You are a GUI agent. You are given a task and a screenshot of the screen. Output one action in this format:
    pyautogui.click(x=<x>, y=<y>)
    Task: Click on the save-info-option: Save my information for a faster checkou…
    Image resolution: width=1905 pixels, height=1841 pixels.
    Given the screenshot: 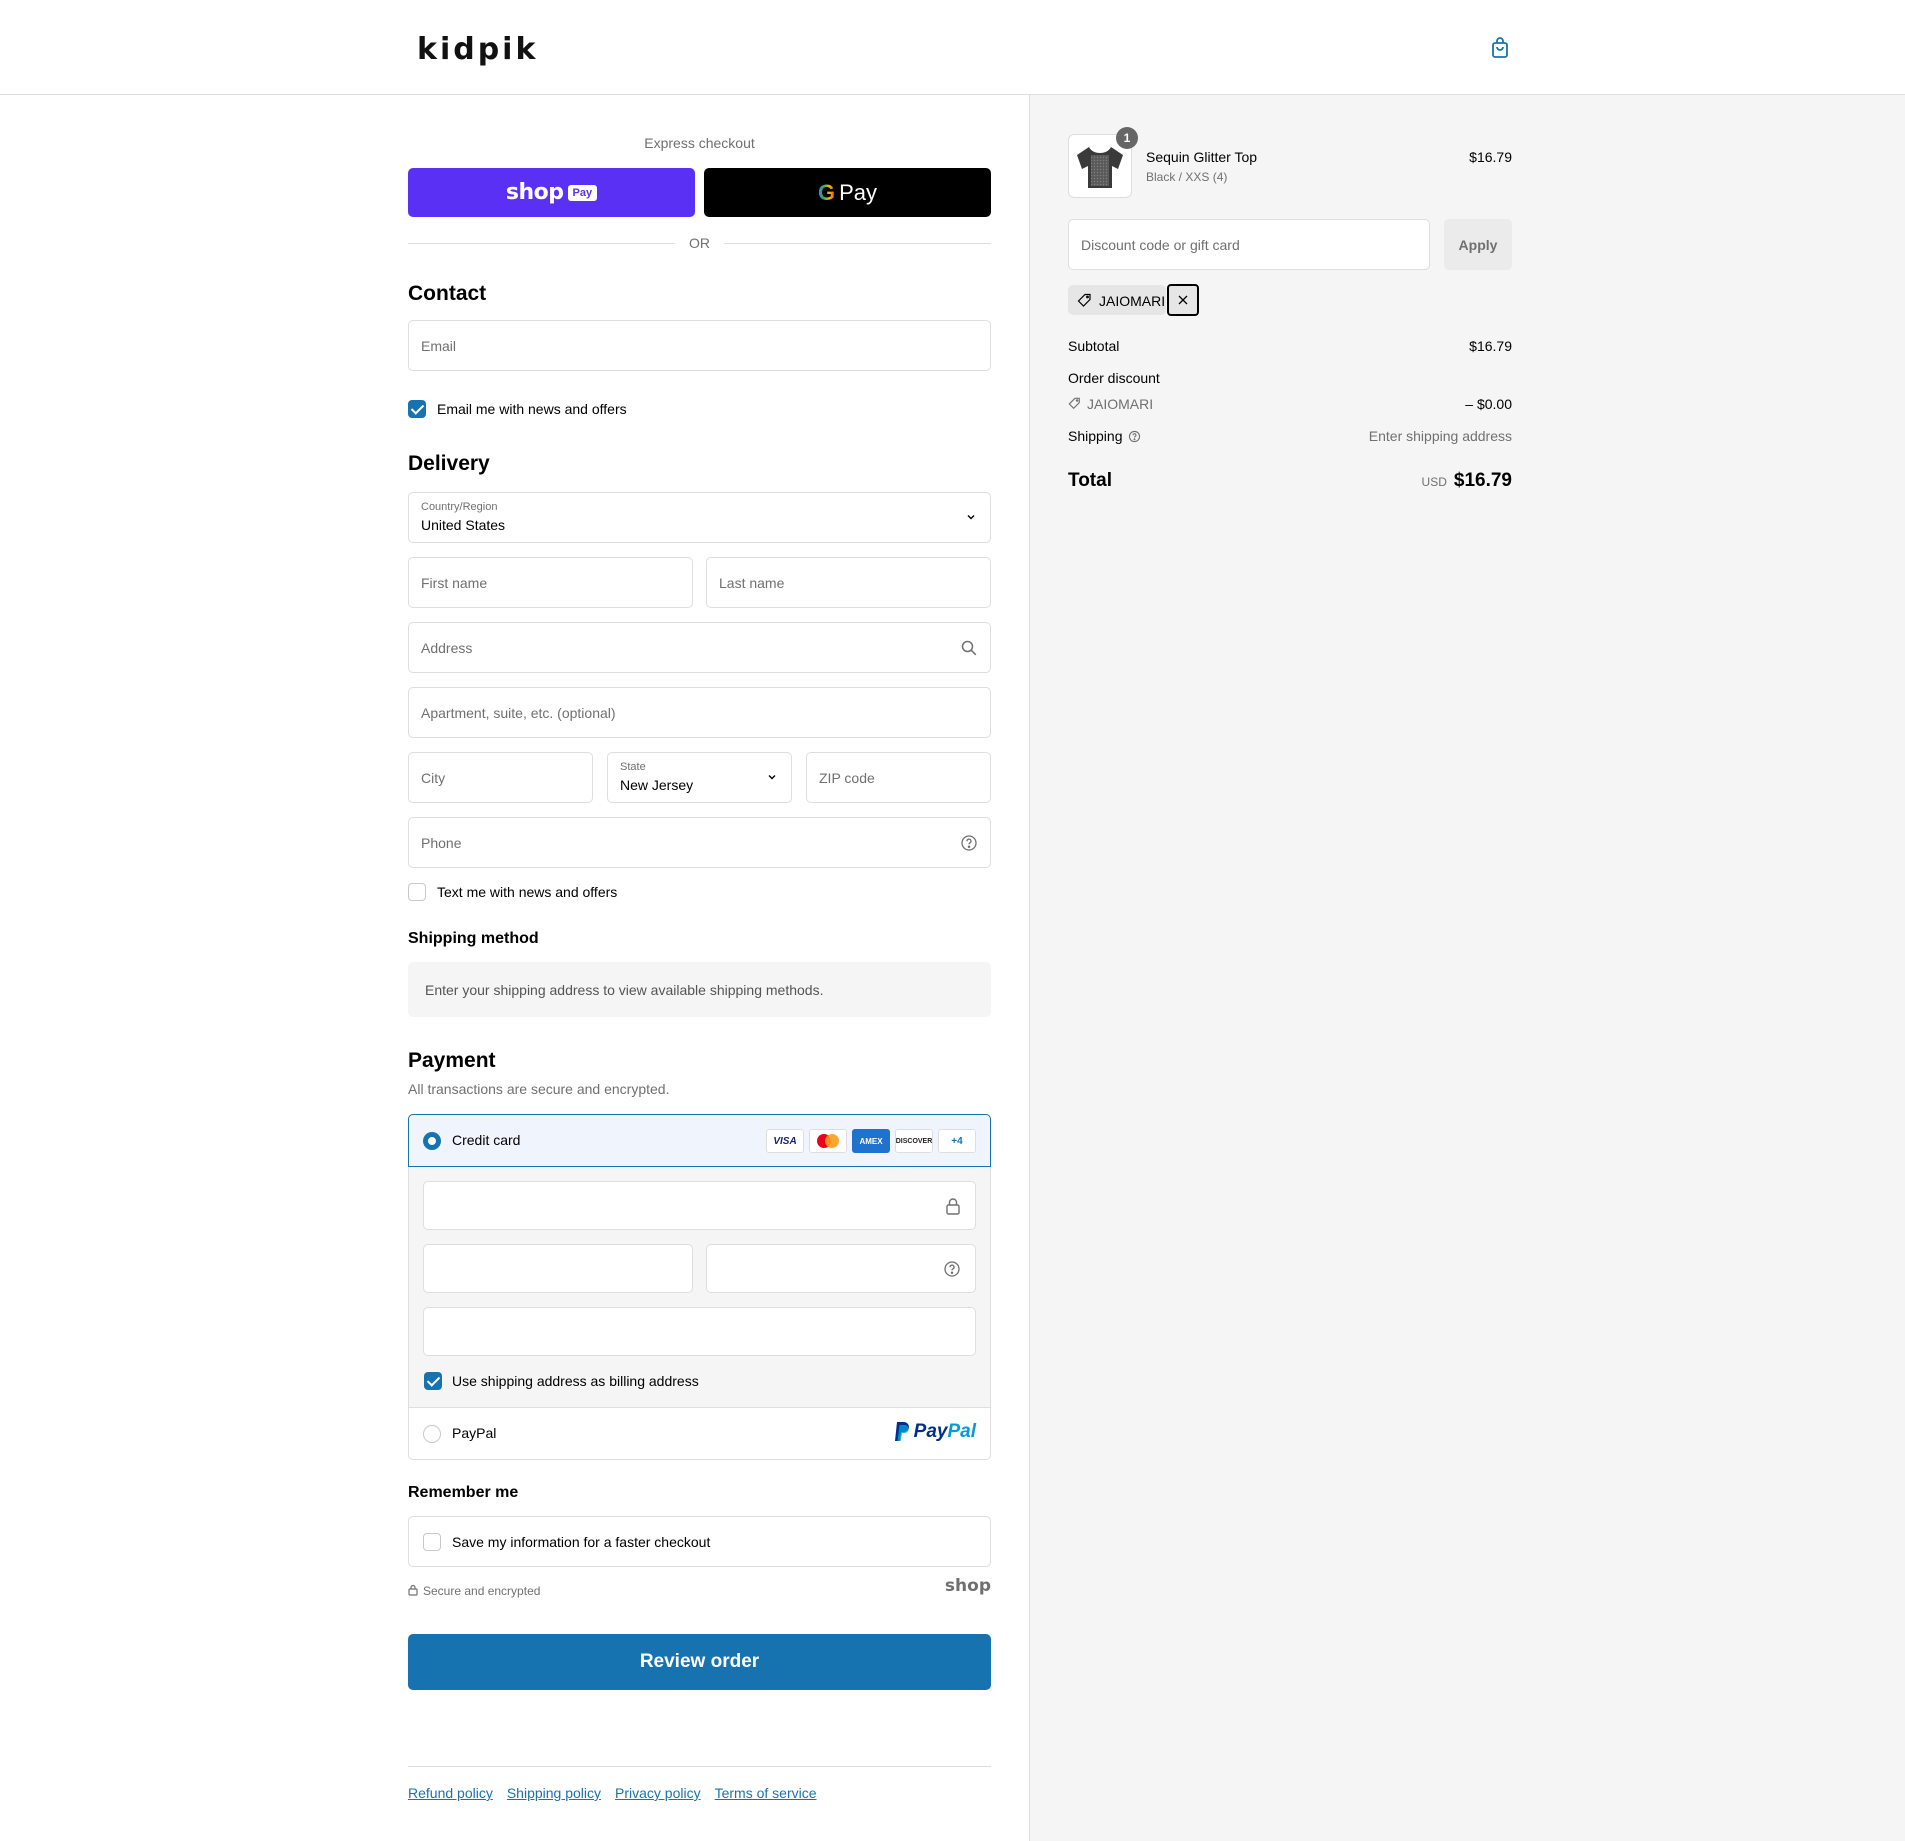 What is the action you would take?
    pyautogui.click(x=699, y=1541)
    